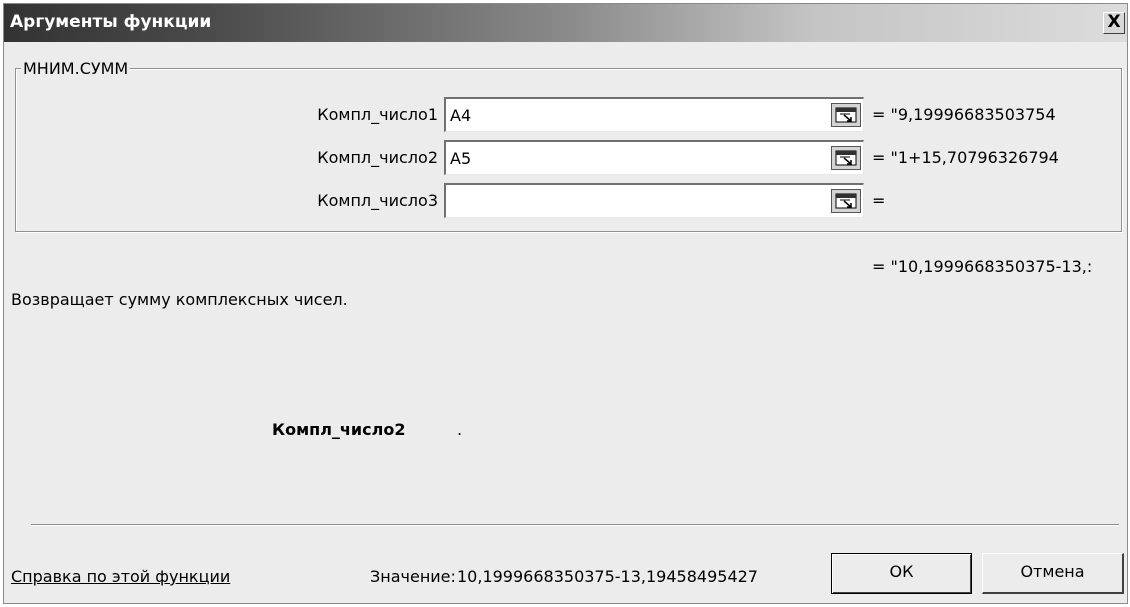  What do you see at coordinates (76, 68) in the screenshot?
I see `function-name: МНИМ.СУММ` at bounding box center [76, 68].